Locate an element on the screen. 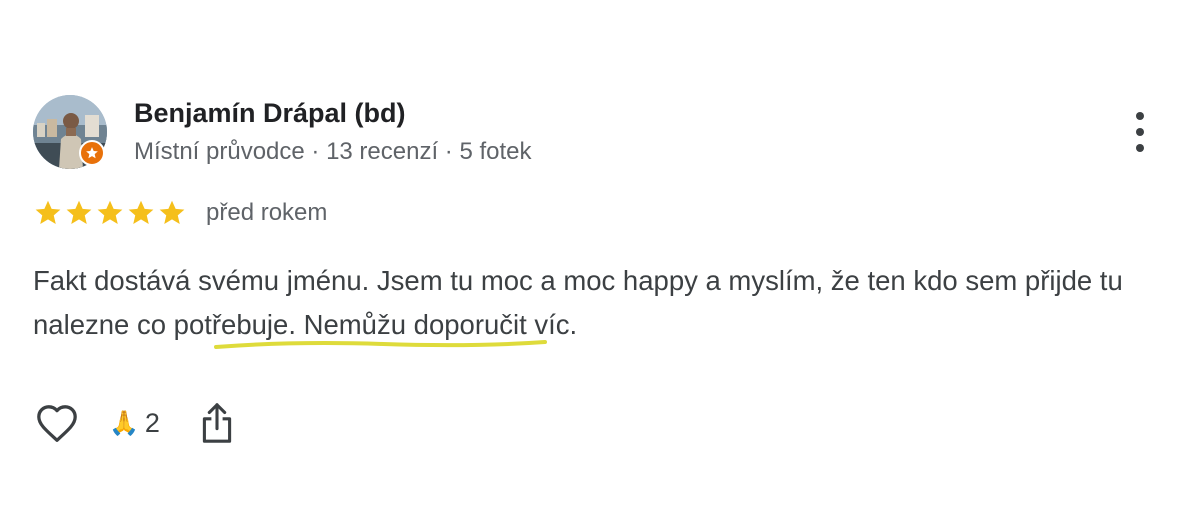 The width and height of the screenshot is (1200, 513). share-icon is located at coordinates (217, 423).